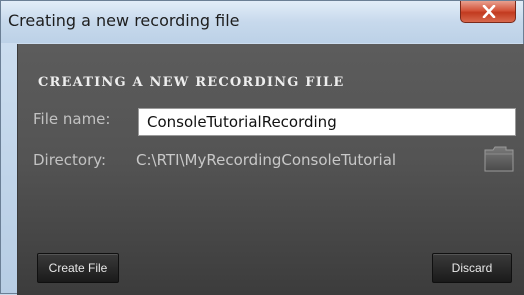  What do you see at coordinates (191, 82) in the screenshot?
I see `dialog-heading: Creating a new recording file` at bounding box center [191, 82].